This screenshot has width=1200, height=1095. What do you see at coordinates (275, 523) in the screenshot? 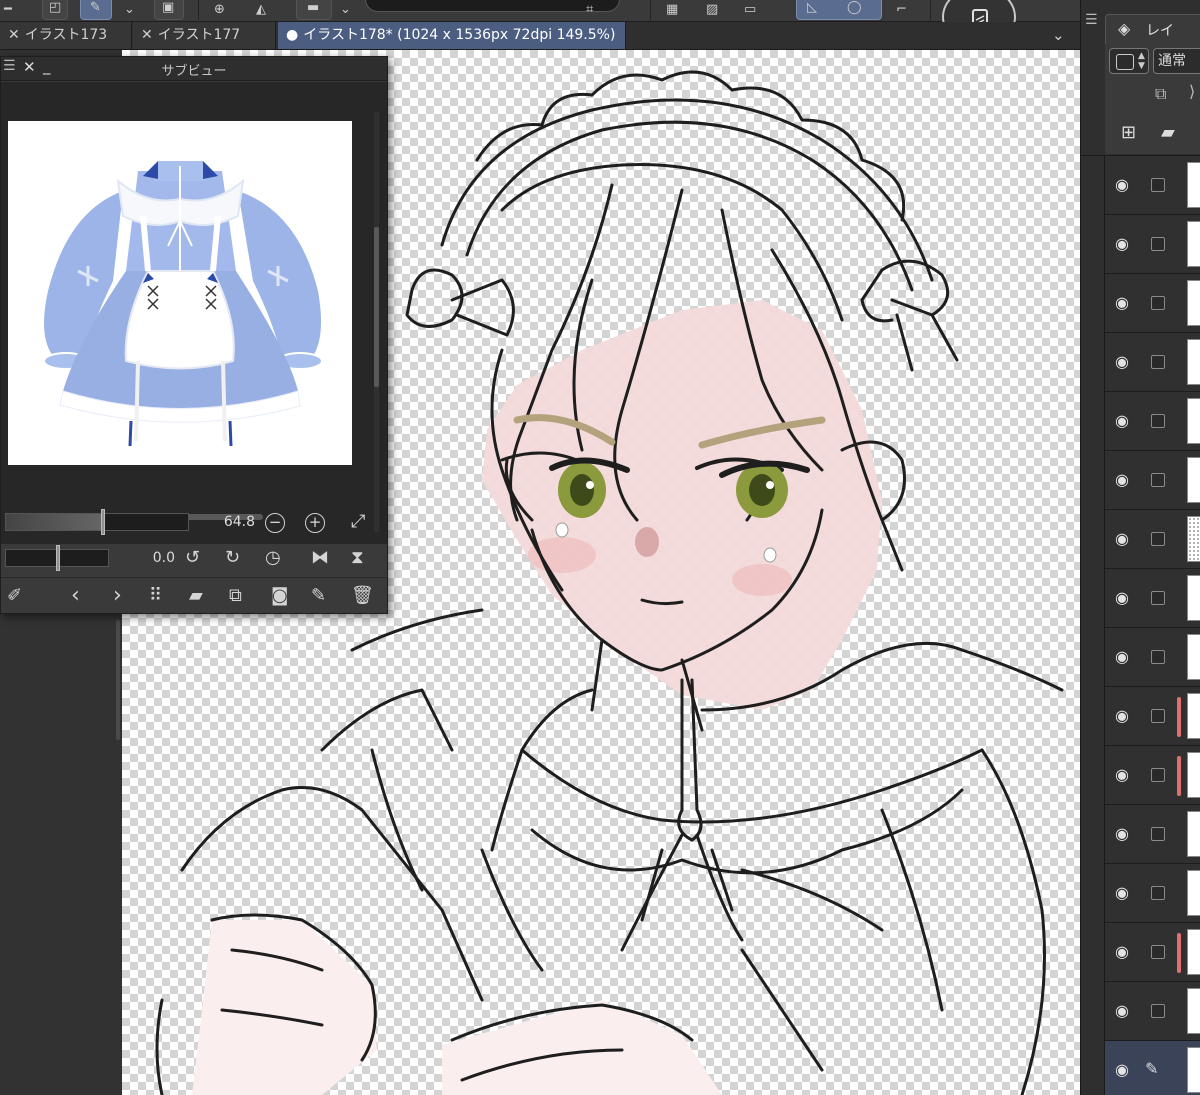
I see `zoom-out-button: −` at bounding box center [275, 523].